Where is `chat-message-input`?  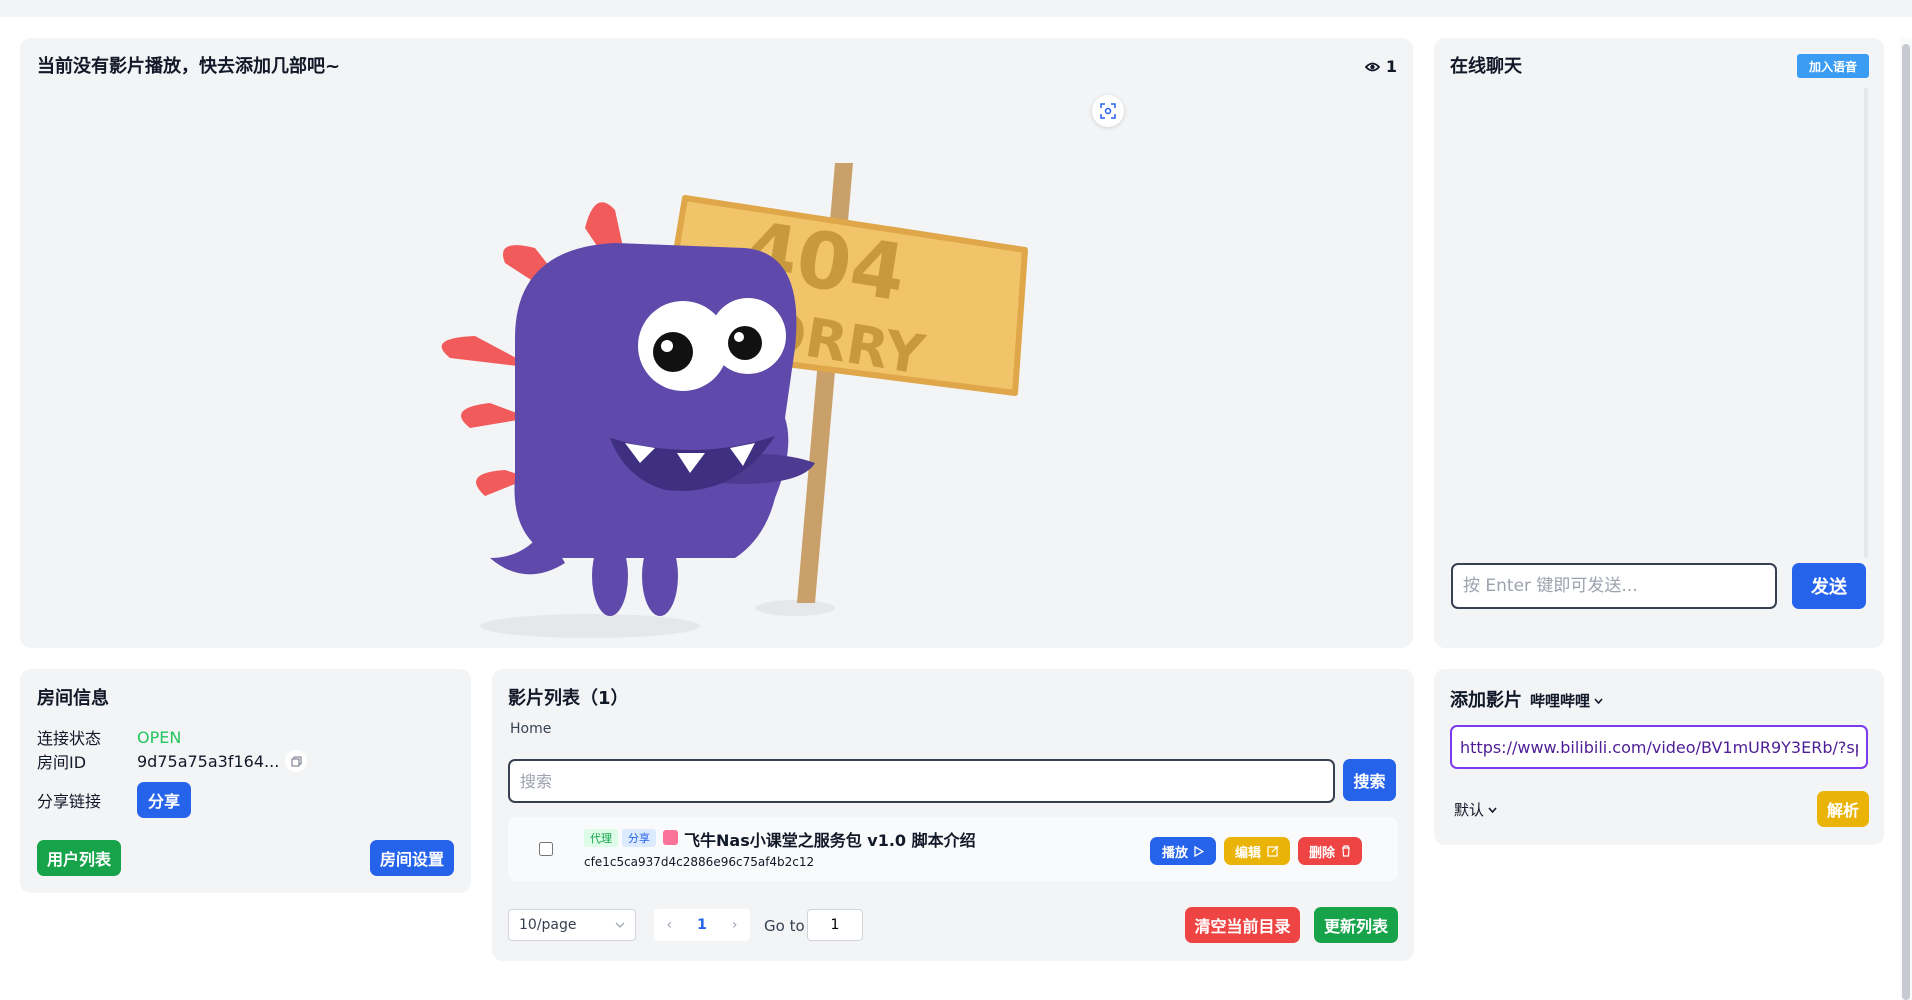
chat-message-input is located at coordinates (1614, 586).